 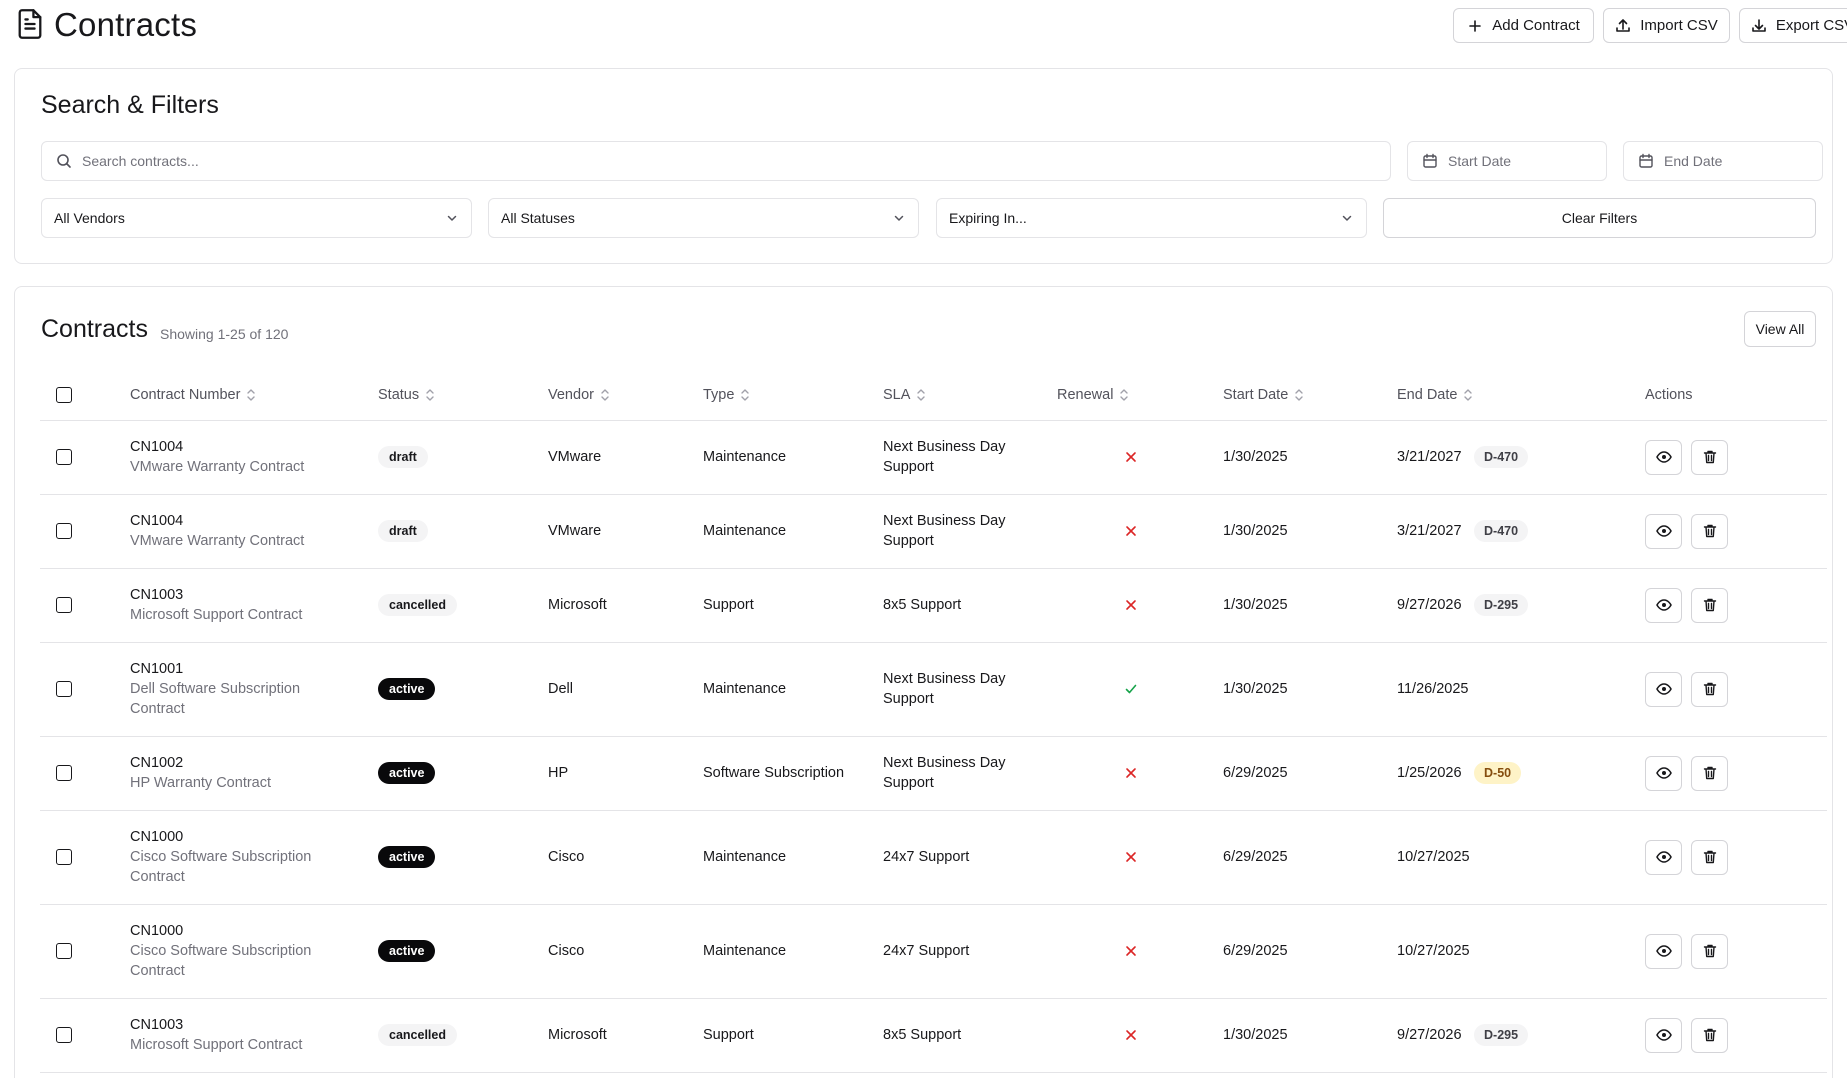 I want to click on sla-cell: 8x5 Support, so click(x=922, y=605).